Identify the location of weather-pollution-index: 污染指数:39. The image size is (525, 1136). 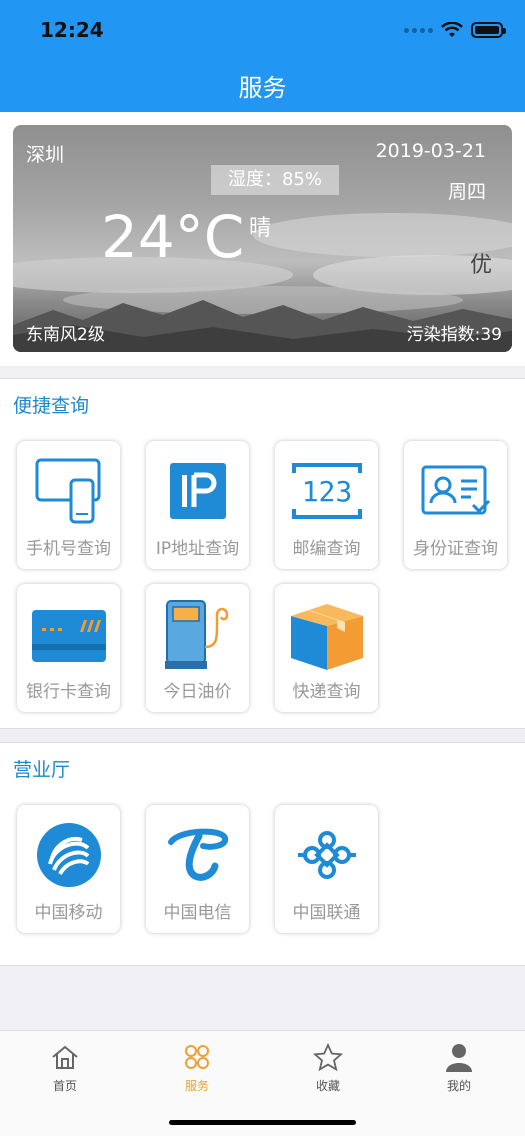
(454, 335).